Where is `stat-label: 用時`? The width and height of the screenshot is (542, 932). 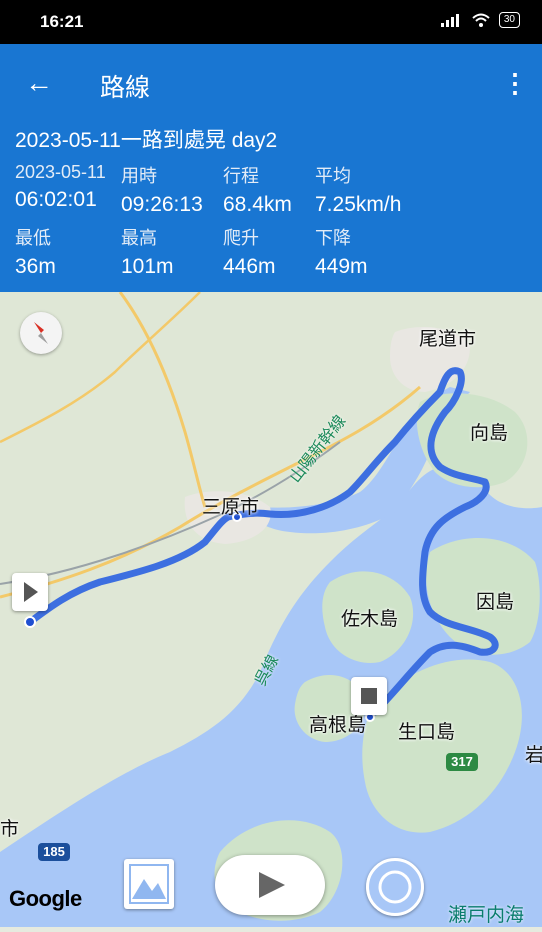 stat-label: 用時 is located at coordinates (139, 176).